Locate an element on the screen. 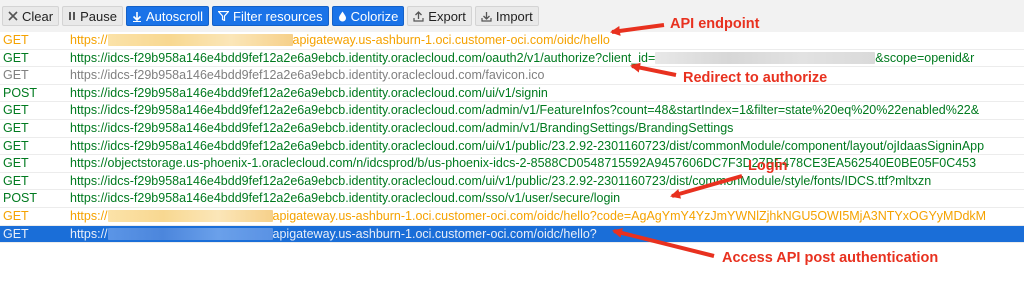  import-label: Import is located at coordinates (514, 16).